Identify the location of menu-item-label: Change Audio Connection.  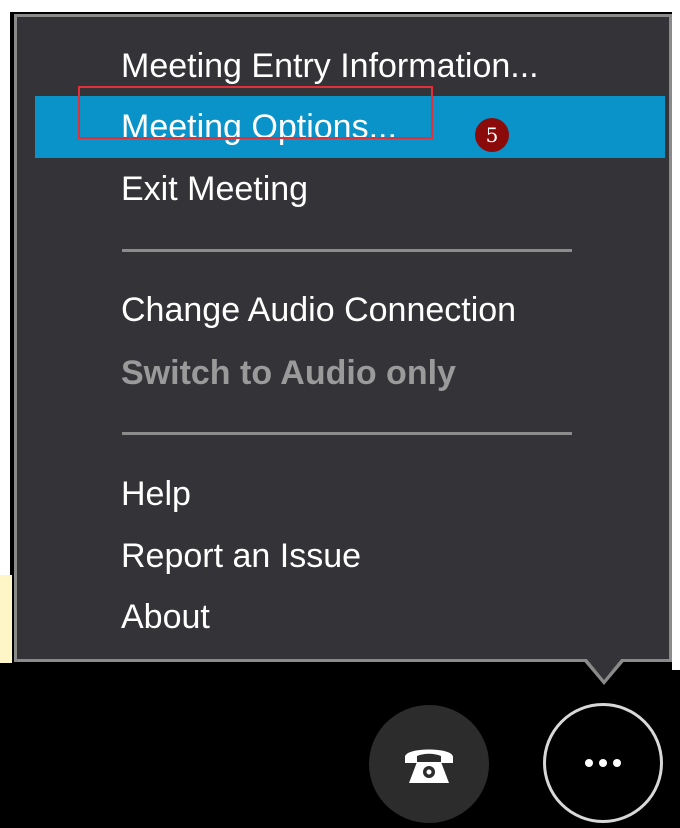
(319, 309).